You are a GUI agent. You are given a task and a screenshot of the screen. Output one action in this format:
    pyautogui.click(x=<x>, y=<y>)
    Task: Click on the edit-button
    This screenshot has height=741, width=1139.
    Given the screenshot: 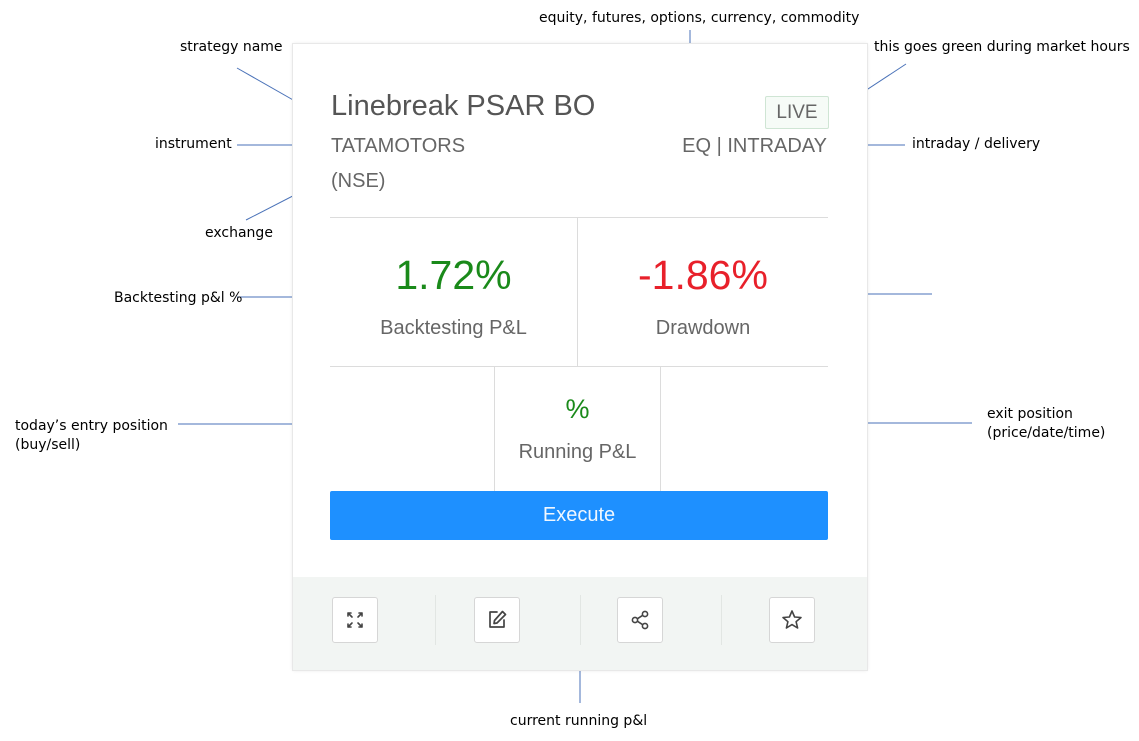 What is the action you would take?
    pyautogui.click(x=497, y=620)
    